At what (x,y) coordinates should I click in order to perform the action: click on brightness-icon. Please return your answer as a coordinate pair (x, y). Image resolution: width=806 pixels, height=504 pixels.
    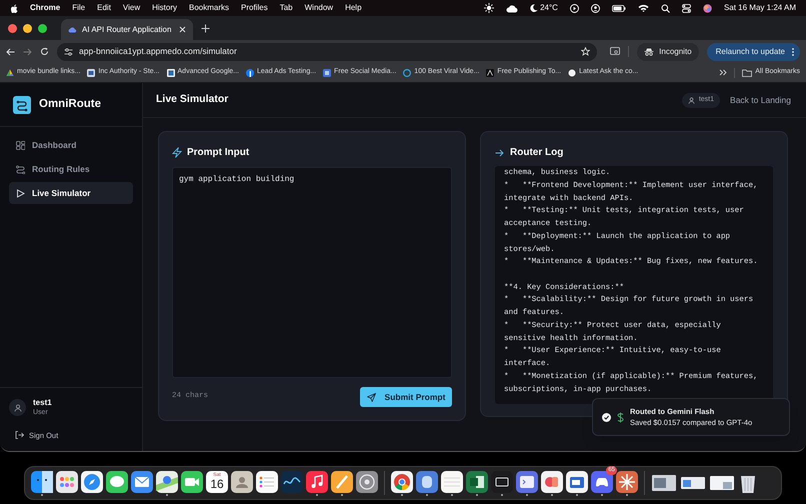
    Looking at the image, I should click on (489, 8).